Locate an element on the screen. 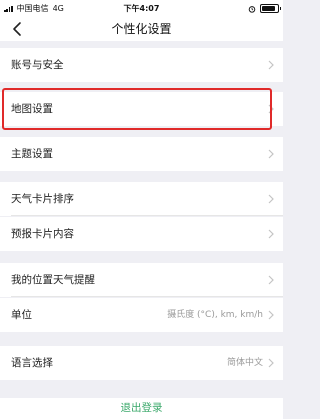 The width and height of the screenshot is (320, 419). row-forecast-card-content: 预报卡片内容 is located at coordinates (141, 234).